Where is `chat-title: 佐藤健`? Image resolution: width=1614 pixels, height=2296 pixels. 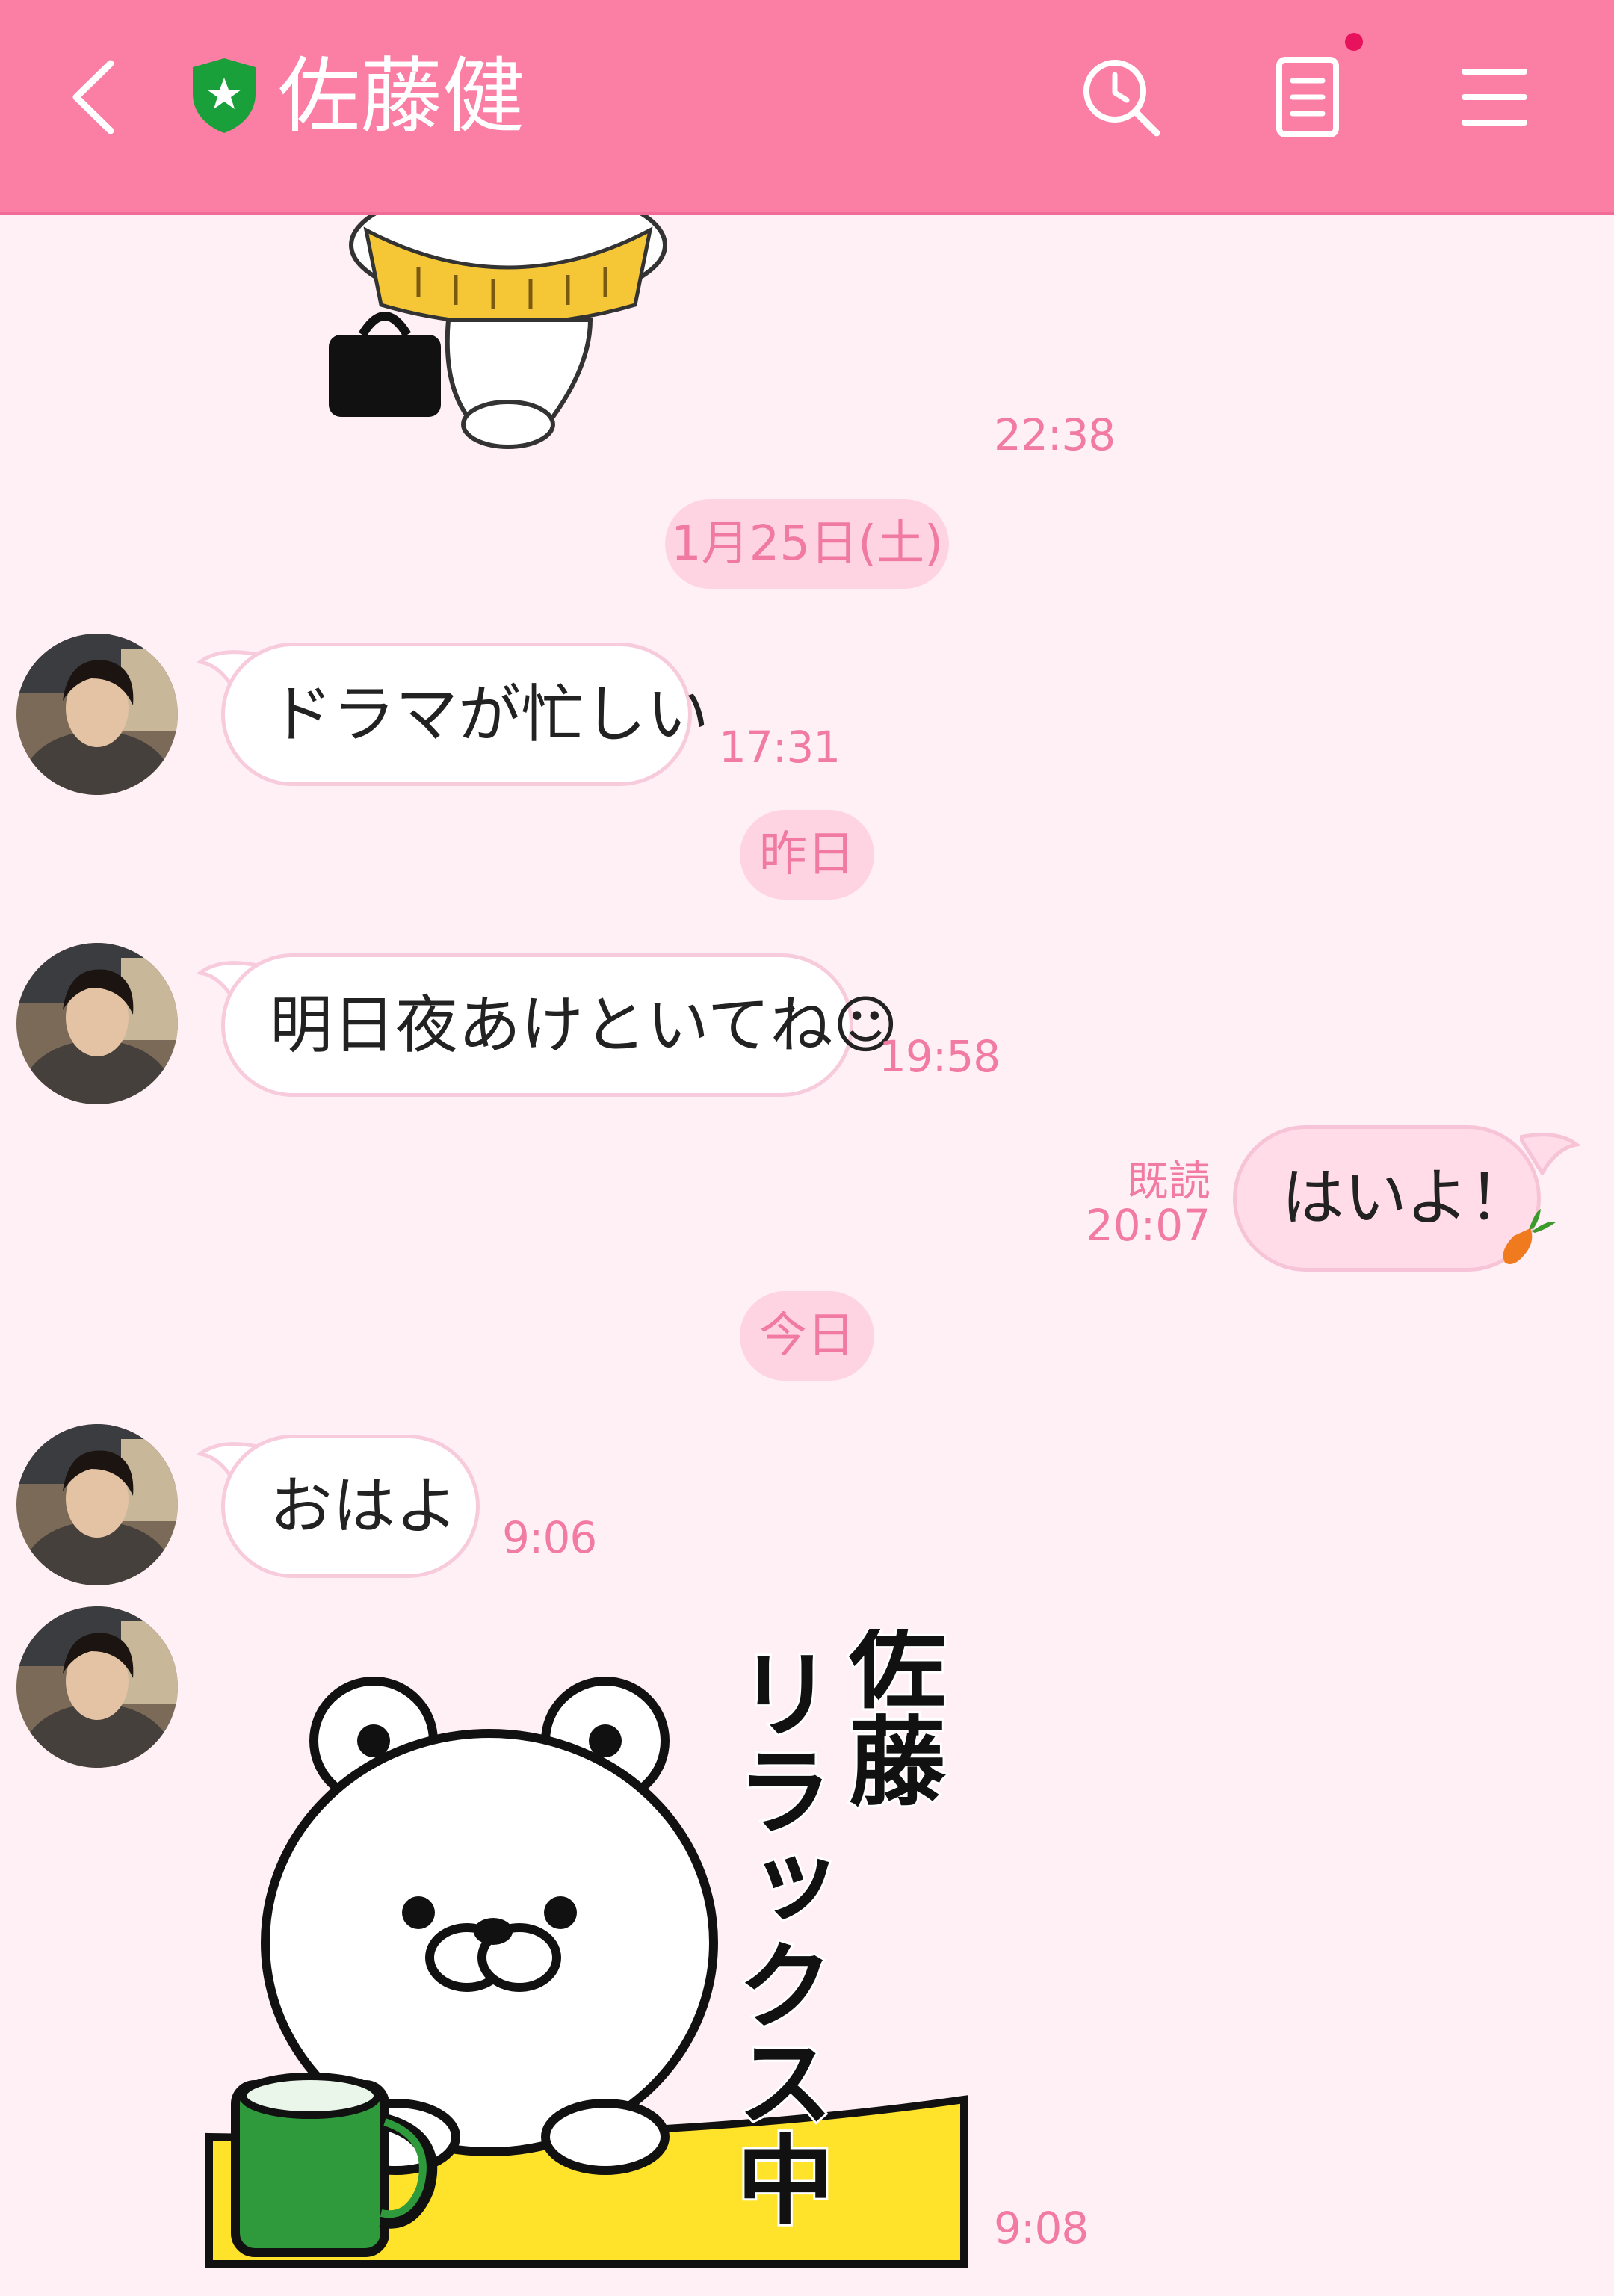
chat-title: 佐藤健 is located at coordinates (401, 96).